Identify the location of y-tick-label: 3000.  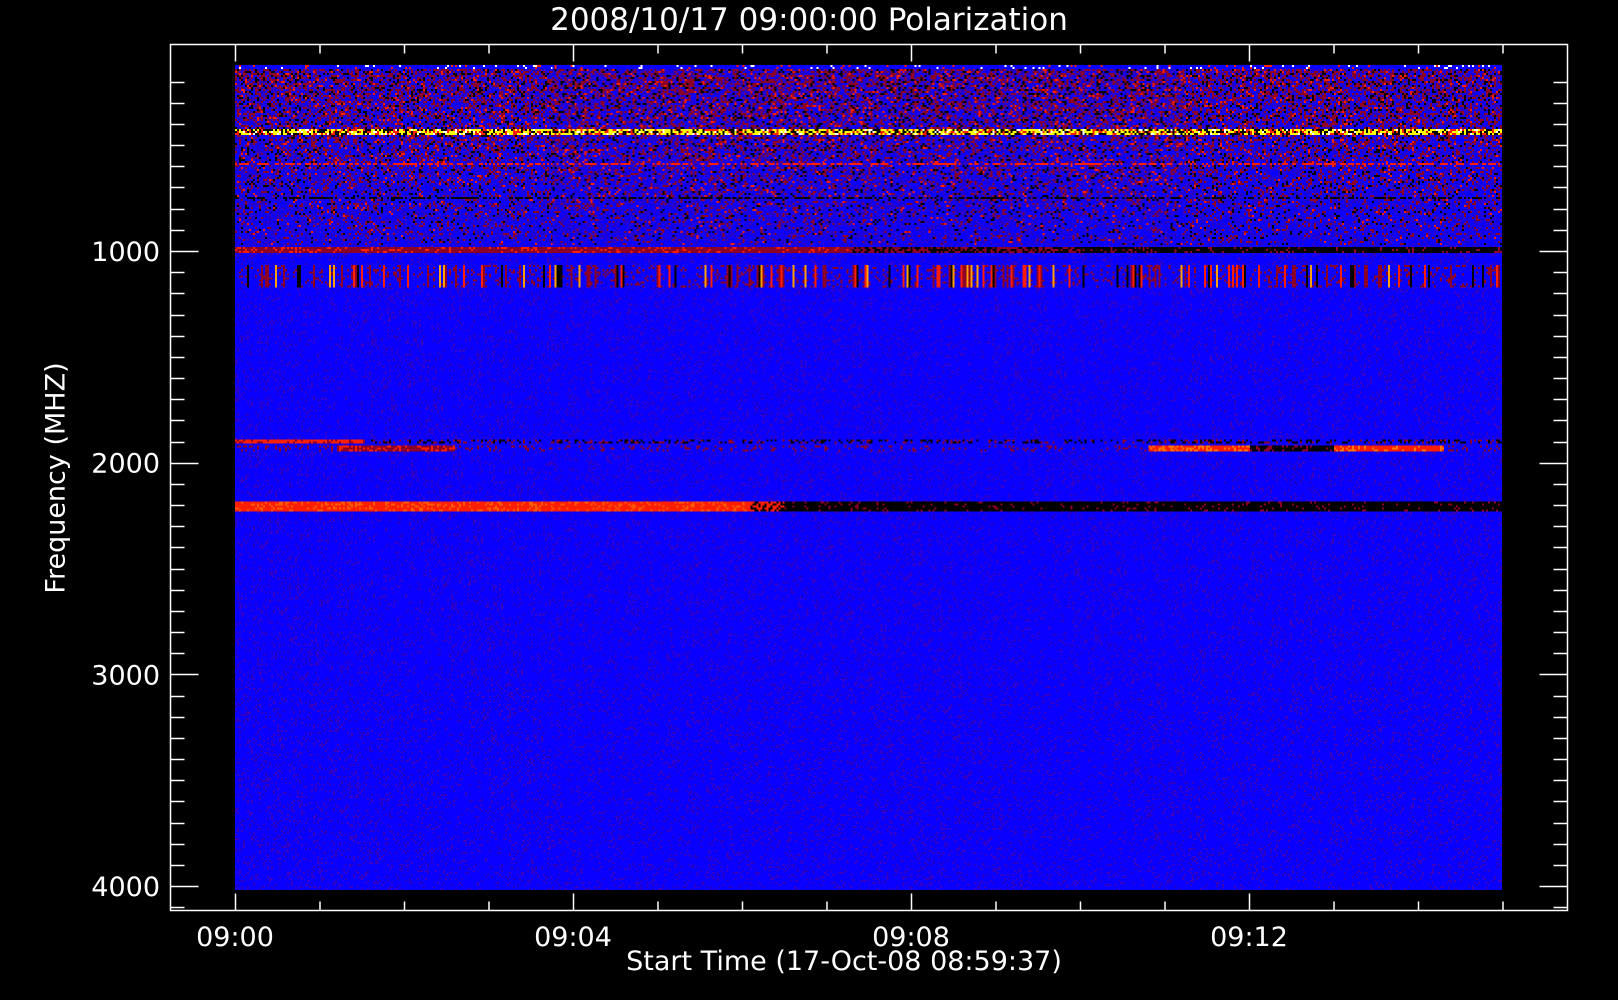
(125, 675).